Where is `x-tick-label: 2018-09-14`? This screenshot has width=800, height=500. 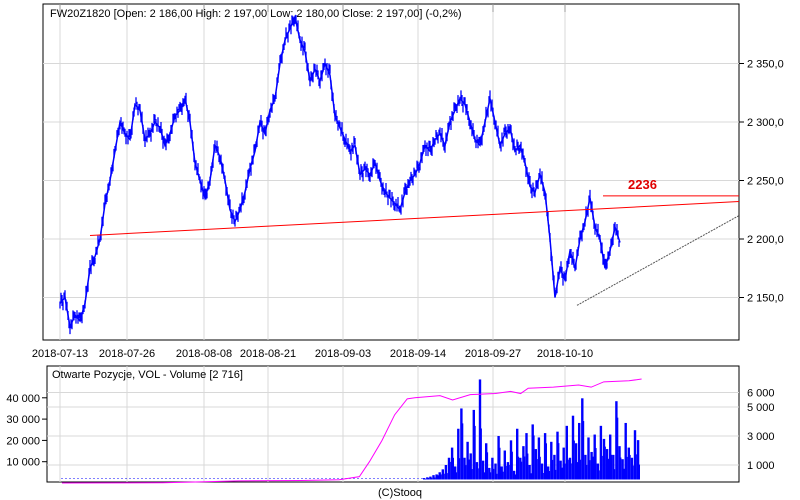
x-tick-label: 2018-09-14 is located at coordinates (418, 354).